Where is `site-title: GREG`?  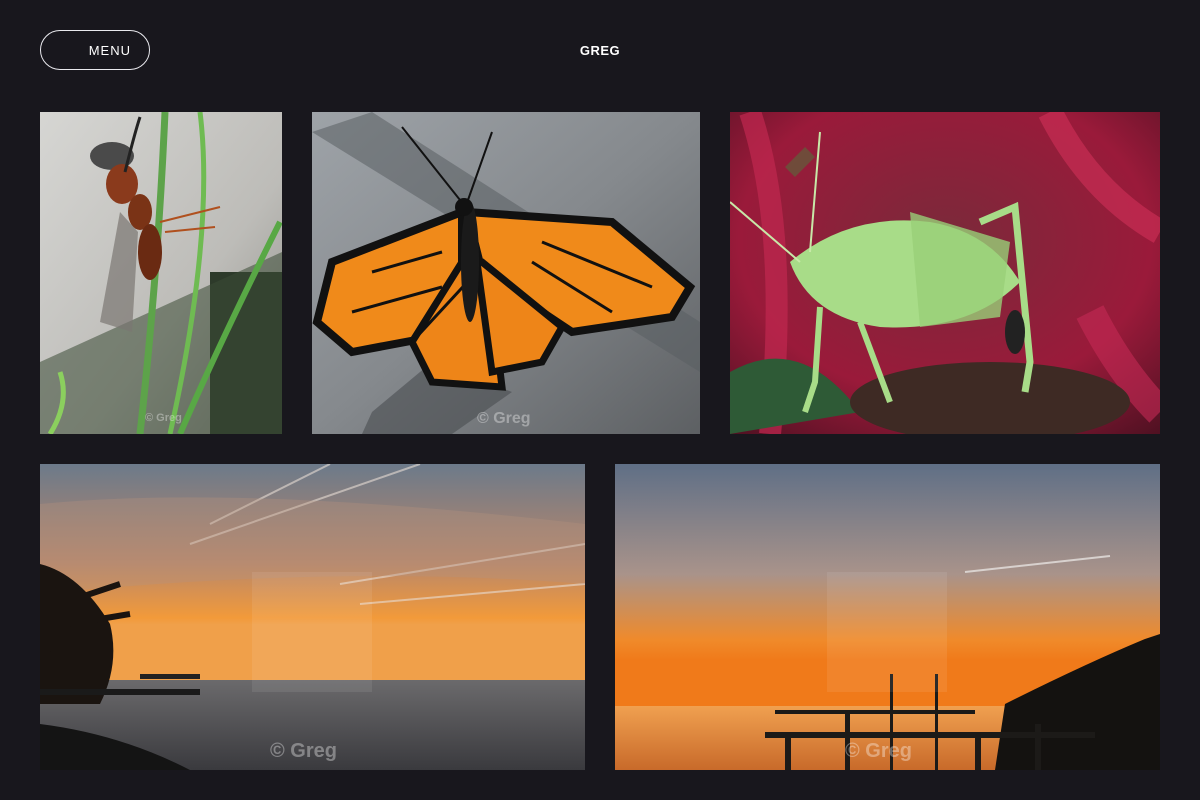
site-title: GREG is located at coordinates (600, 50).